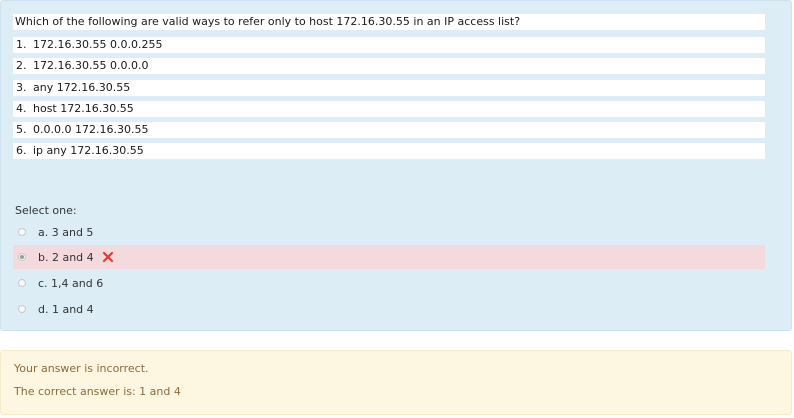  Describe the element at coordinates (98, 44) in the screenshot. I see `option-text: 172.16.30.55 0.0.0.255` at that location.